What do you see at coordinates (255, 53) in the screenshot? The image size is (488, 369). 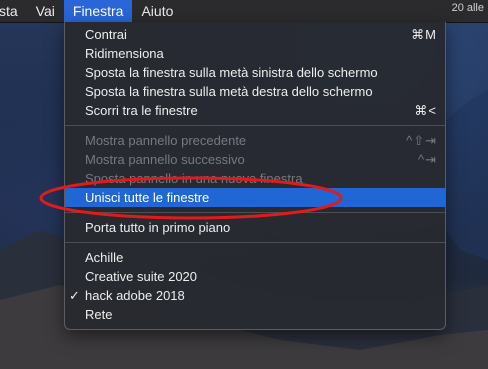 I see `menu-item-ridimensiona: Ridimensiona` at bounding box center [255, 53].